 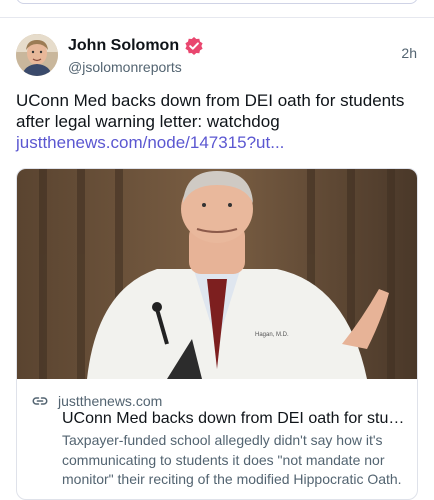 What do you see at coordinates (136, 67) in the screenshot?
I see `author-handle: @jsolomonreports` at bounding box center [136, 67].